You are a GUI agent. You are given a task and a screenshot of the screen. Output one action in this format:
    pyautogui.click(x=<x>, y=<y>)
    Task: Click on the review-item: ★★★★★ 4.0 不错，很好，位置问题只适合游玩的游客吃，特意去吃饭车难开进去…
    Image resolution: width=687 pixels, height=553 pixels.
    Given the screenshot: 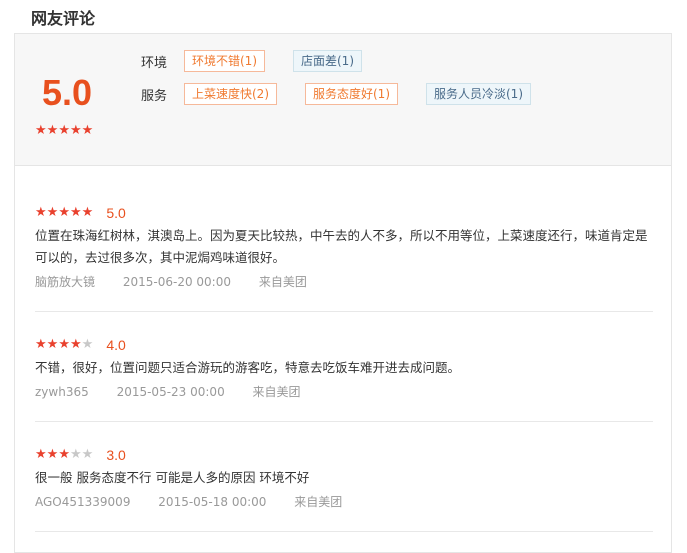 What is the action you would take?
    pyautogui.click(x=344, y=367)
    